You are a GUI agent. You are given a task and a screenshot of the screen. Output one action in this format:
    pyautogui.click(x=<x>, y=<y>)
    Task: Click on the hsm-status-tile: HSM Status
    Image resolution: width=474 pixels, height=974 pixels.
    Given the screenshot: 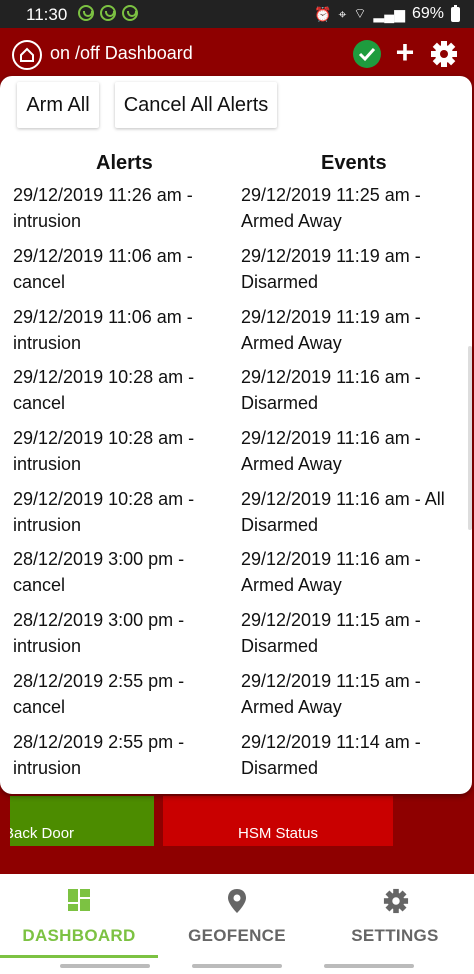 What is the action you would take?
    pyautogui.click(x=278, y=821)
    